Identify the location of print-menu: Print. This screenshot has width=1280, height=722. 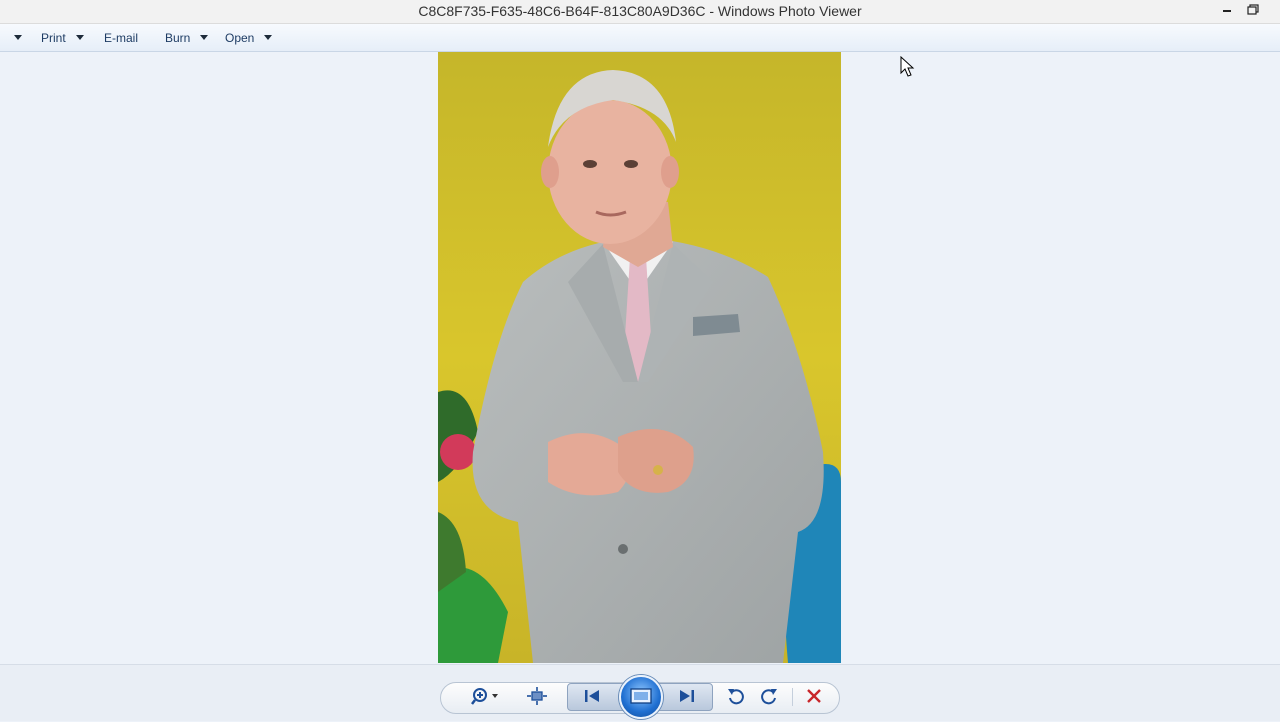
(62, 37).